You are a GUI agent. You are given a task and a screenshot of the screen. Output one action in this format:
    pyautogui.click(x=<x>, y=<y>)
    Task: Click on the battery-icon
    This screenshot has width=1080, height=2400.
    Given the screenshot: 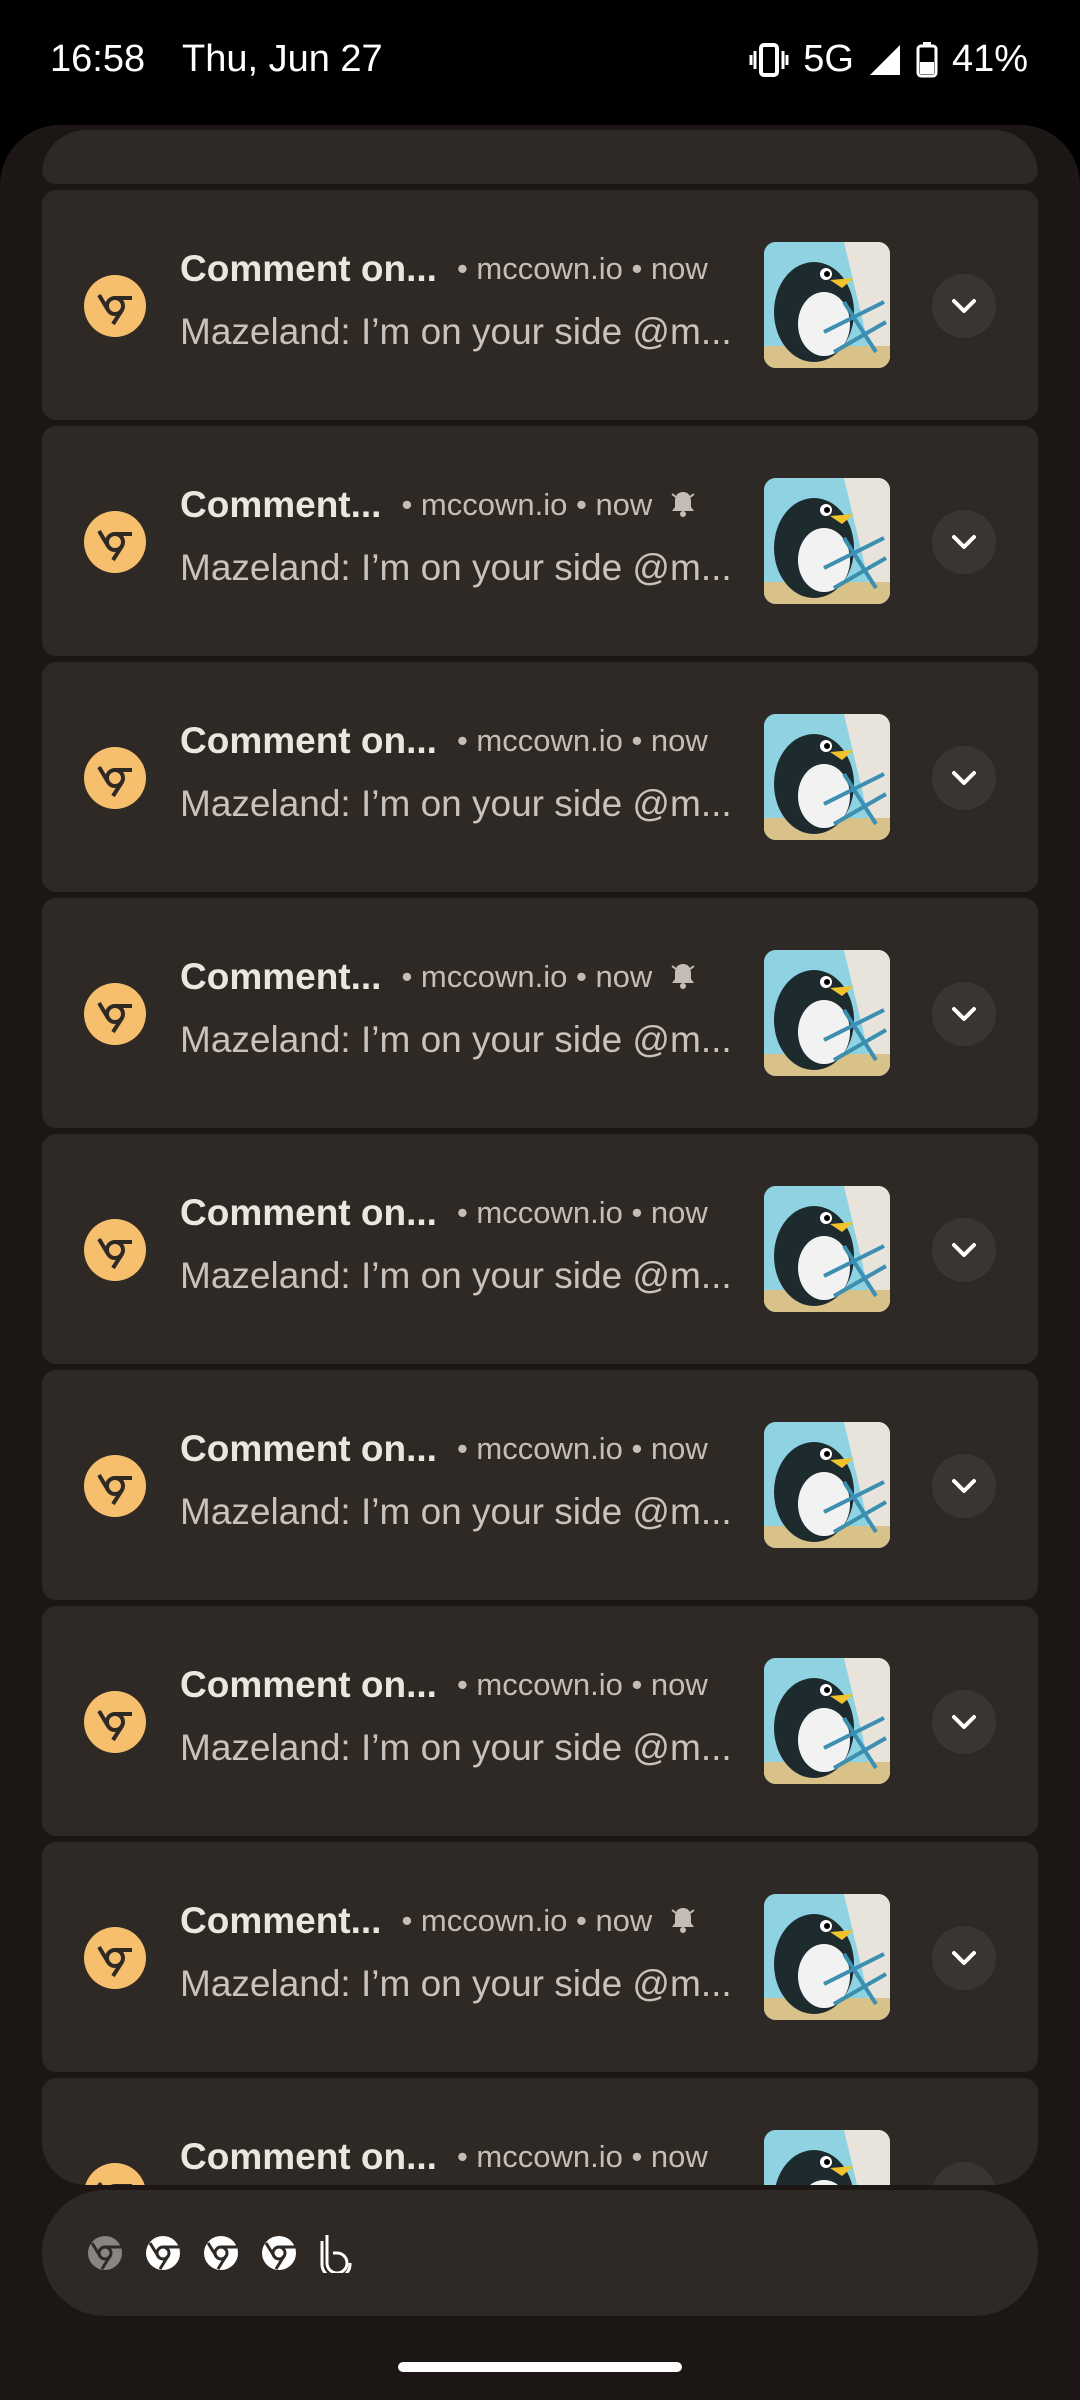 What is the action you would take?
    pyautogui.click(x=927, y=59)
    